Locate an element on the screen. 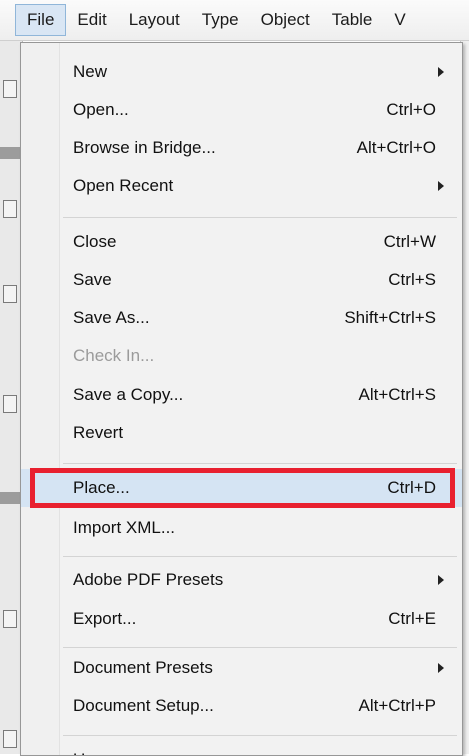 The width and height of the screenshot is (469, 756). menu-item-label: U is located at coordinates (79, 752).